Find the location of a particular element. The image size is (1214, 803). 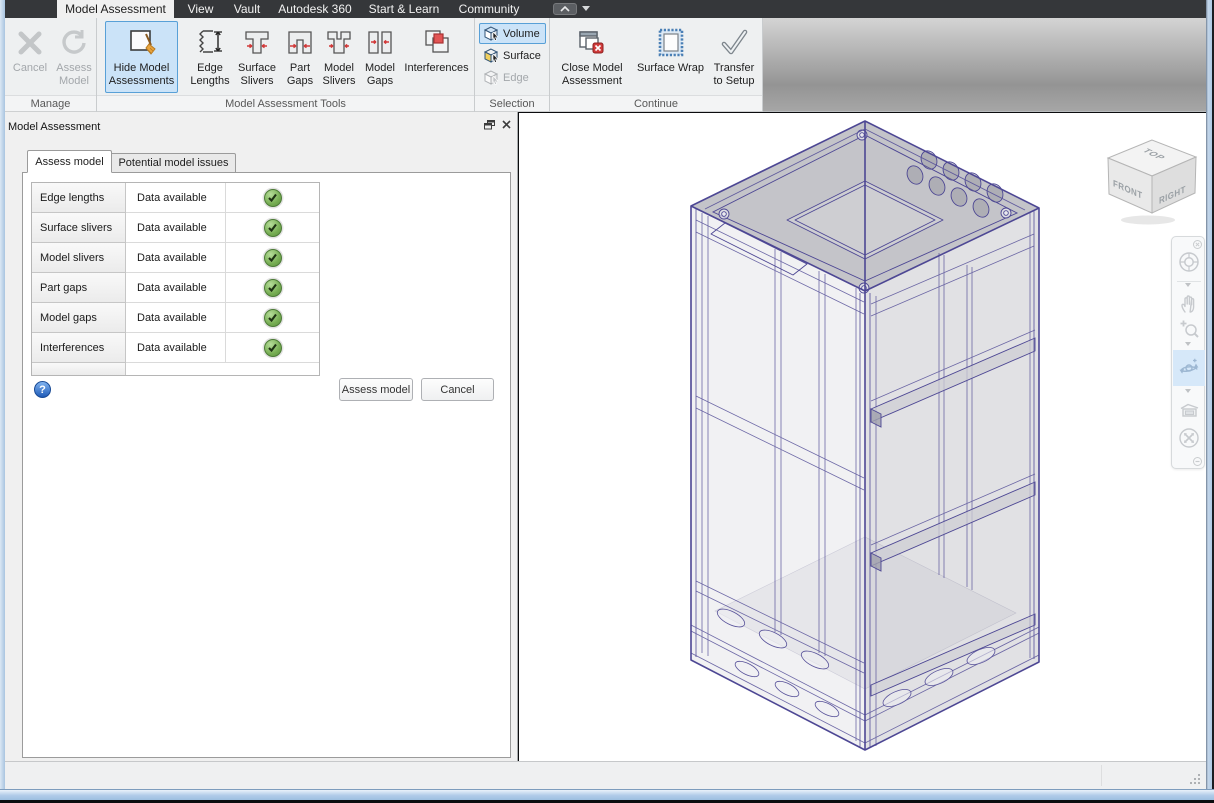

tab-view: View is located at coordinates (200, 9).